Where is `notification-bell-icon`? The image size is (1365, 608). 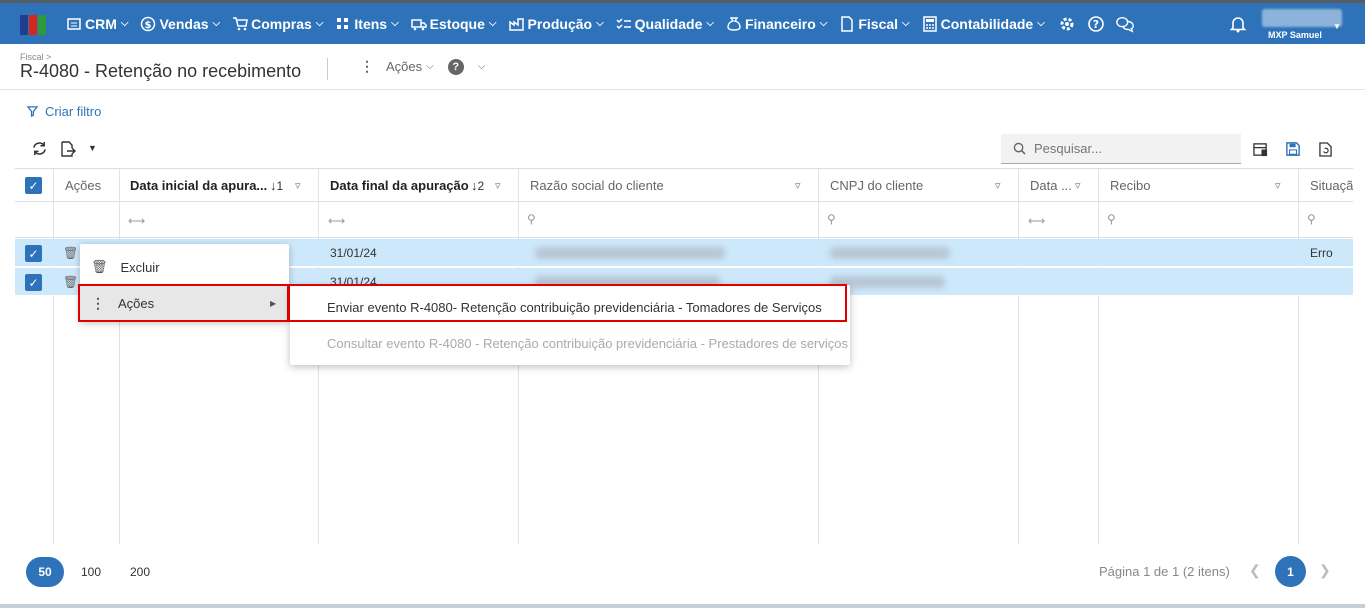 notification-bell-icon is located at coordinates (1238, 25).